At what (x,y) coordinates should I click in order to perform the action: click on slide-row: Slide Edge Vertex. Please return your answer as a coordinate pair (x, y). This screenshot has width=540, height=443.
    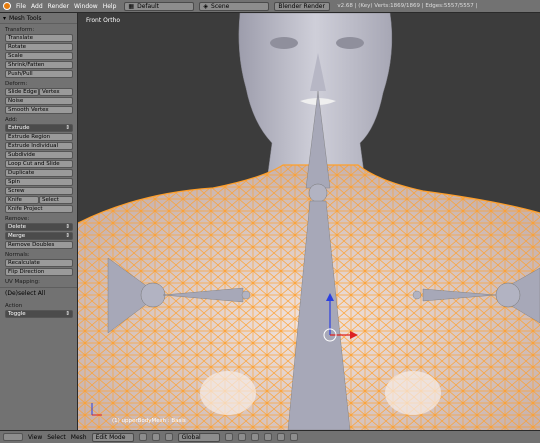
    Looking at the image, I should click on (39, 92).